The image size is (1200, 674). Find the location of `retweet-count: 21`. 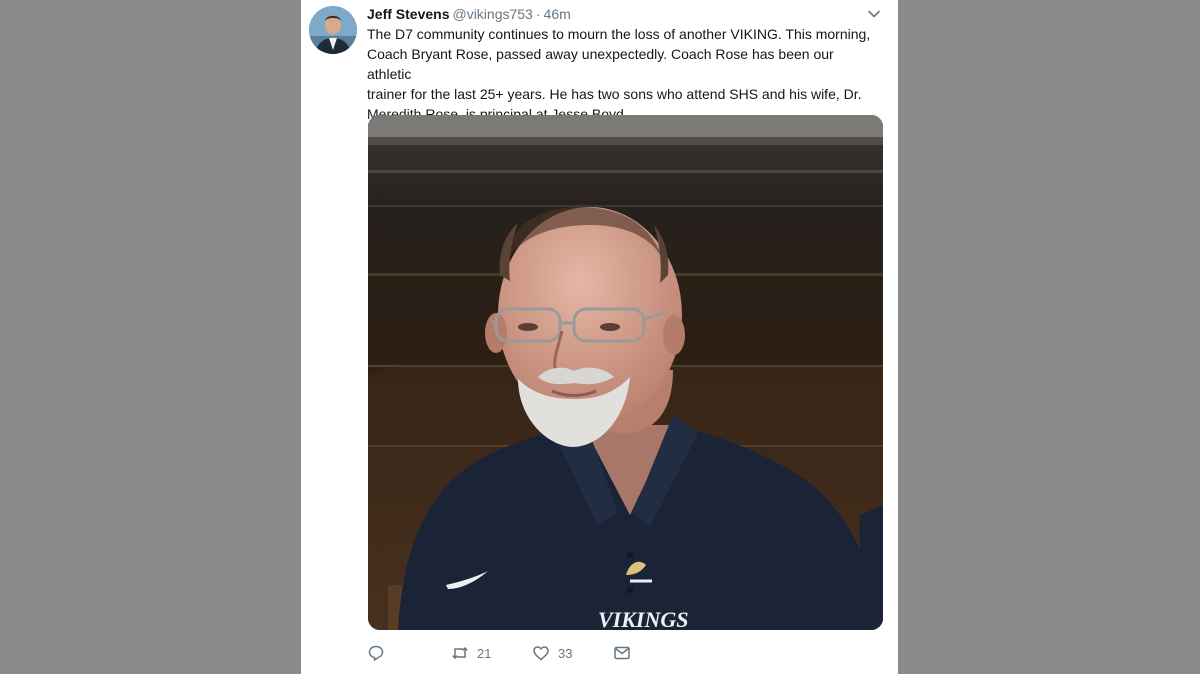

retweet-count: 21 is located at coordinates (484, 653).